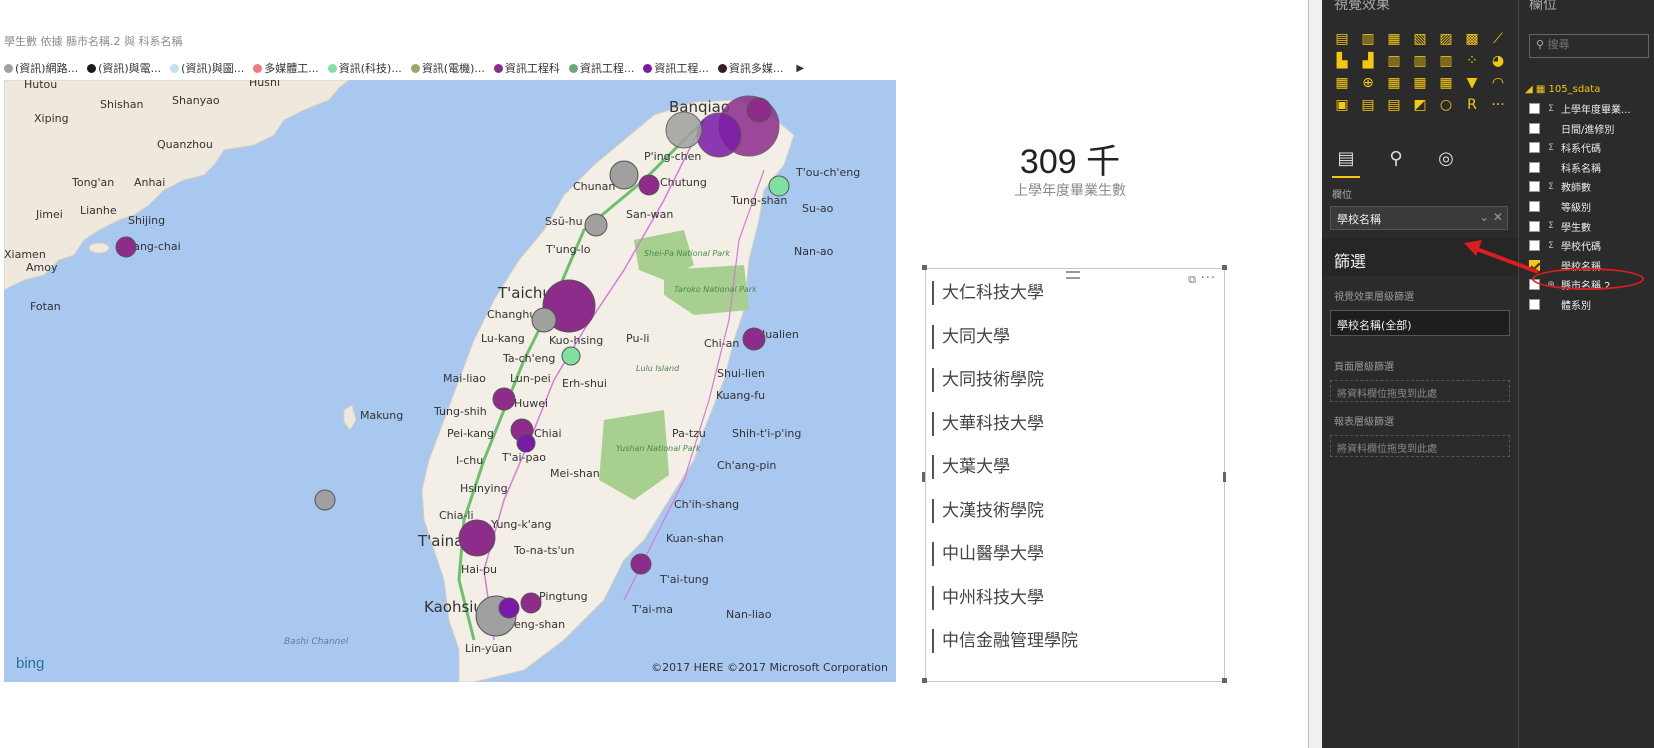 The width and height of the screenshot is (1654, 748). Describe the element at coordinates (526, 68) in the screenshot. I see `legend-item: 資訊工程科` at that location.